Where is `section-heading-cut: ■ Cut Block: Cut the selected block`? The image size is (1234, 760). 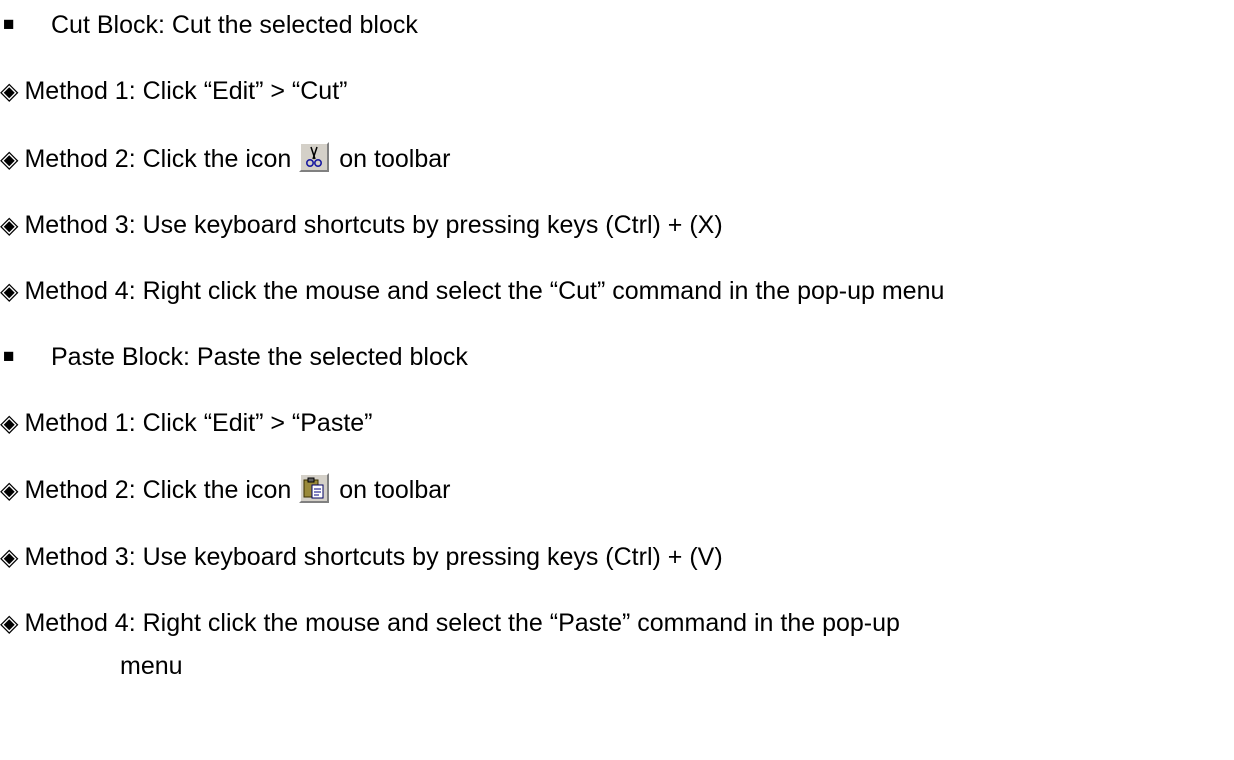
section-heading-cut: ■ Cut Block: Cut the selected block is located at coordinates (209, 25).